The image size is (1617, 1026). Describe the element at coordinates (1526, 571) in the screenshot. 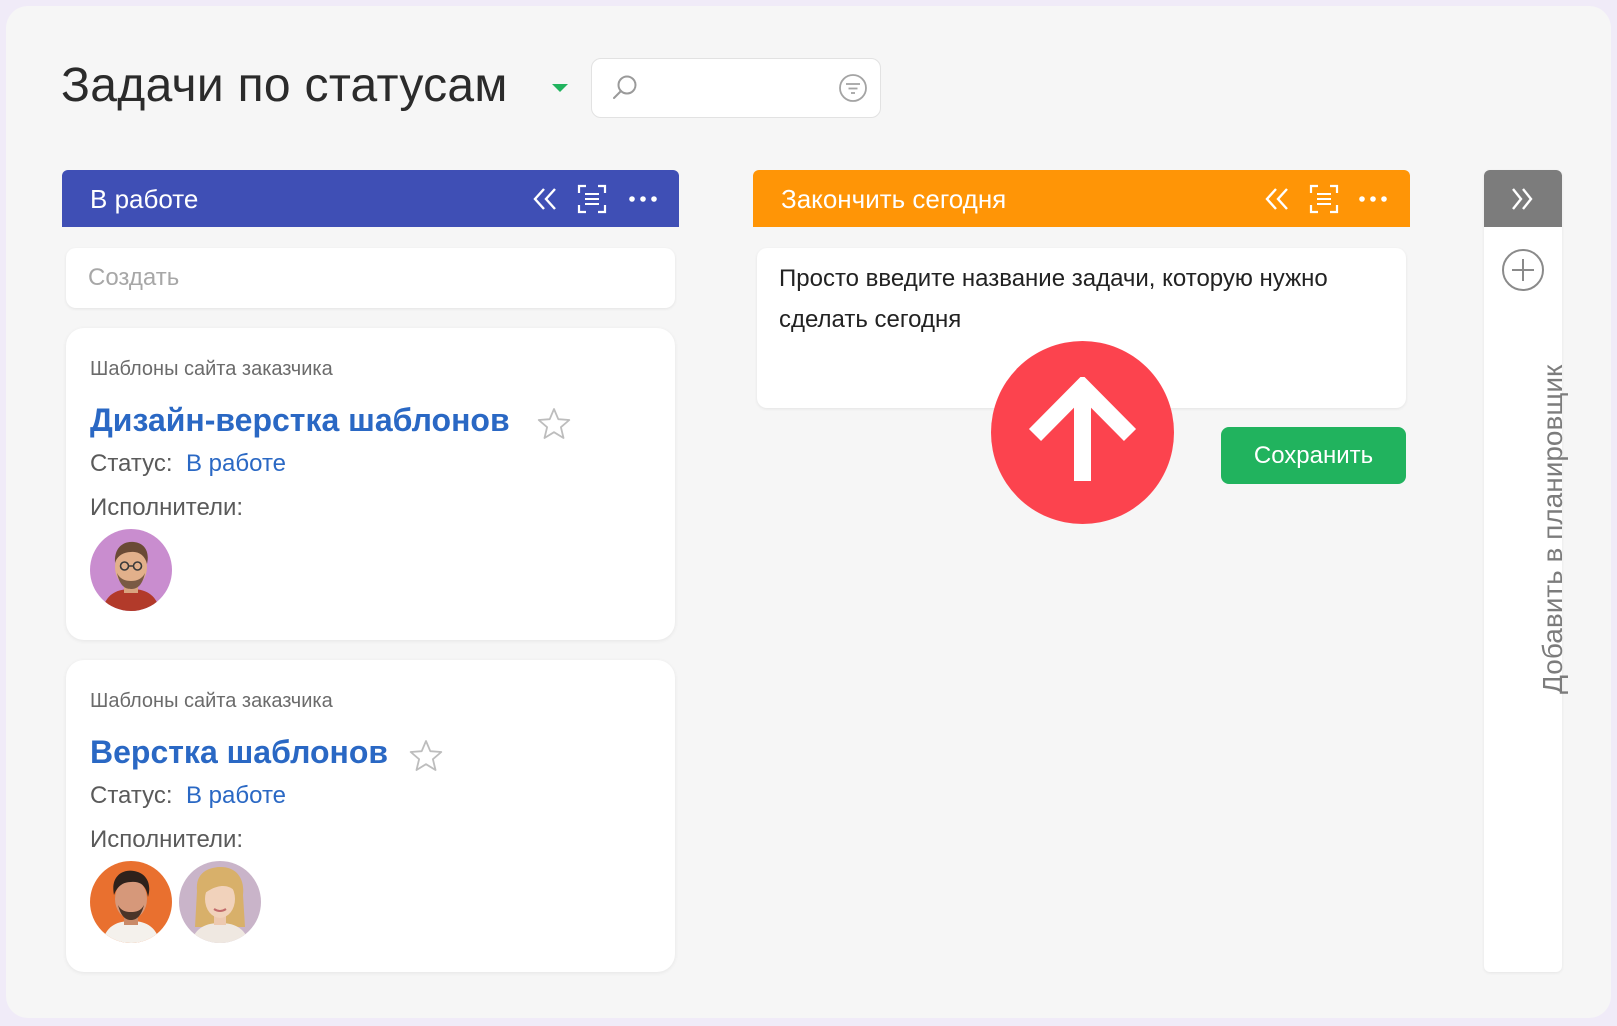

I see `planner-column: Добавить в планировщик` at that location.